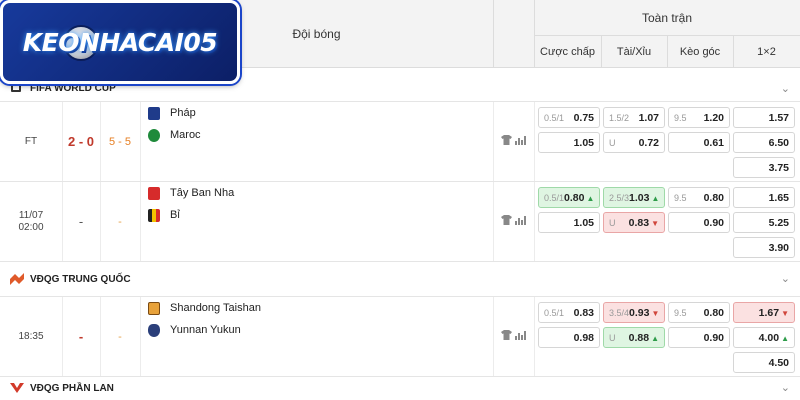 Image resolution: width=800 pixels, height=400 pixels. Describe the element at coordinates (154, 193) in the screenshot. I see `spain-crest-icon` at that location.